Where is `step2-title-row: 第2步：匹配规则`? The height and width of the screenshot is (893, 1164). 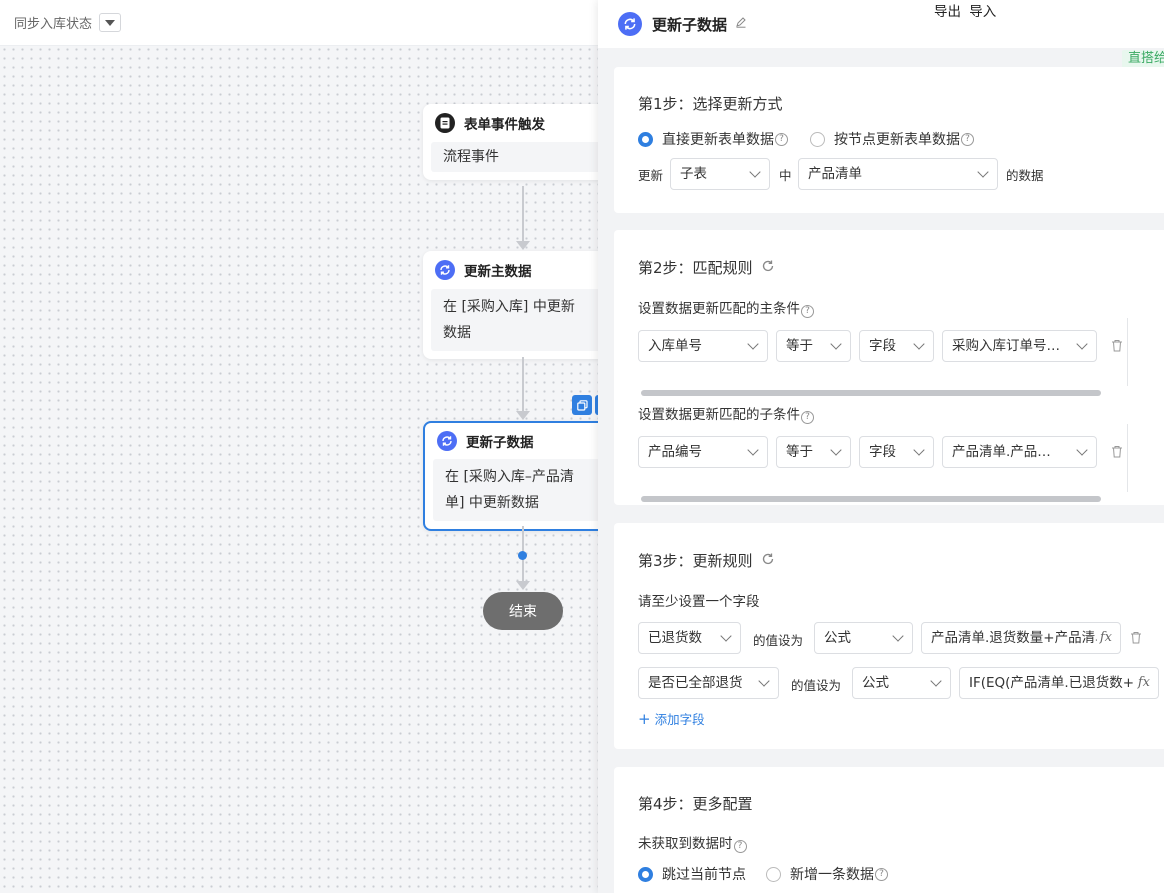
step2-title-row: 第2步：匹配规则 is located at coordinates (706, 267).